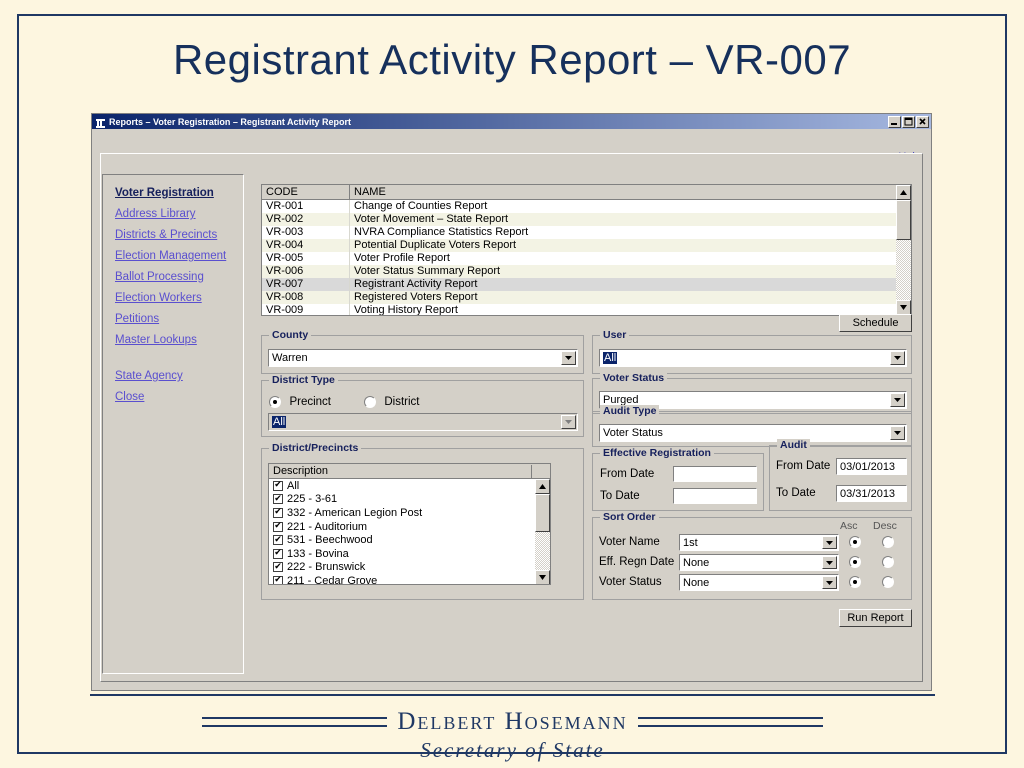 Image resolution: width=1024 pixels, height=768 pixels. Describe the element at coordinates (871, 493) in the screenshot. I see `audit-to-date-input: 03/31/2013` at that location.